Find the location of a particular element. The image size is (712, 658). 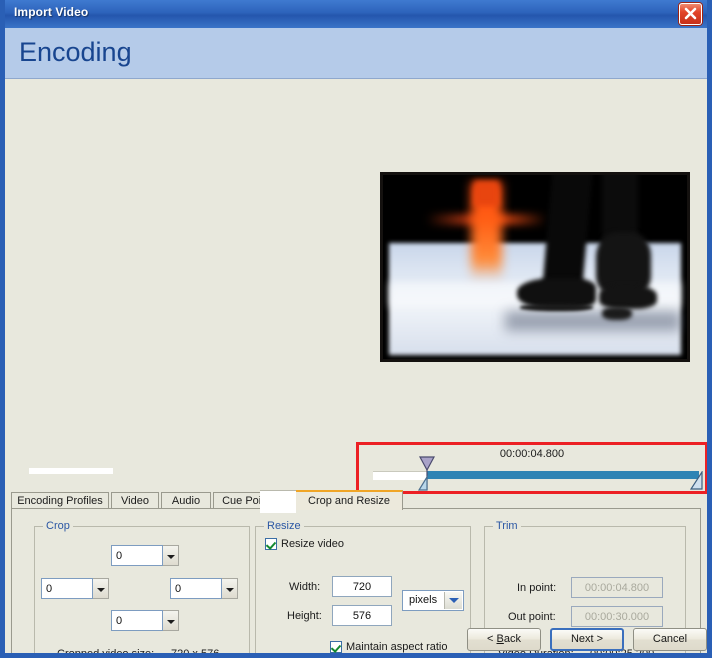

cropped-size-value: 720 x 576 is located at coordinates (195, 653).